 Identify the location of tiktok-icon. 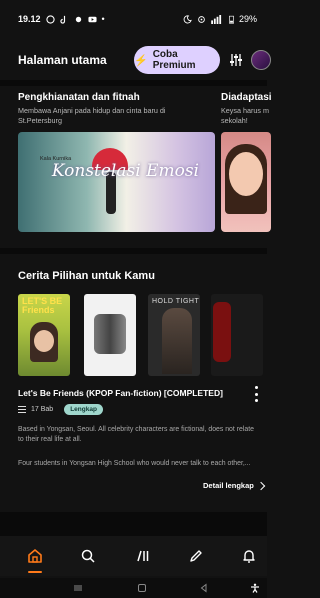
(62, 19).